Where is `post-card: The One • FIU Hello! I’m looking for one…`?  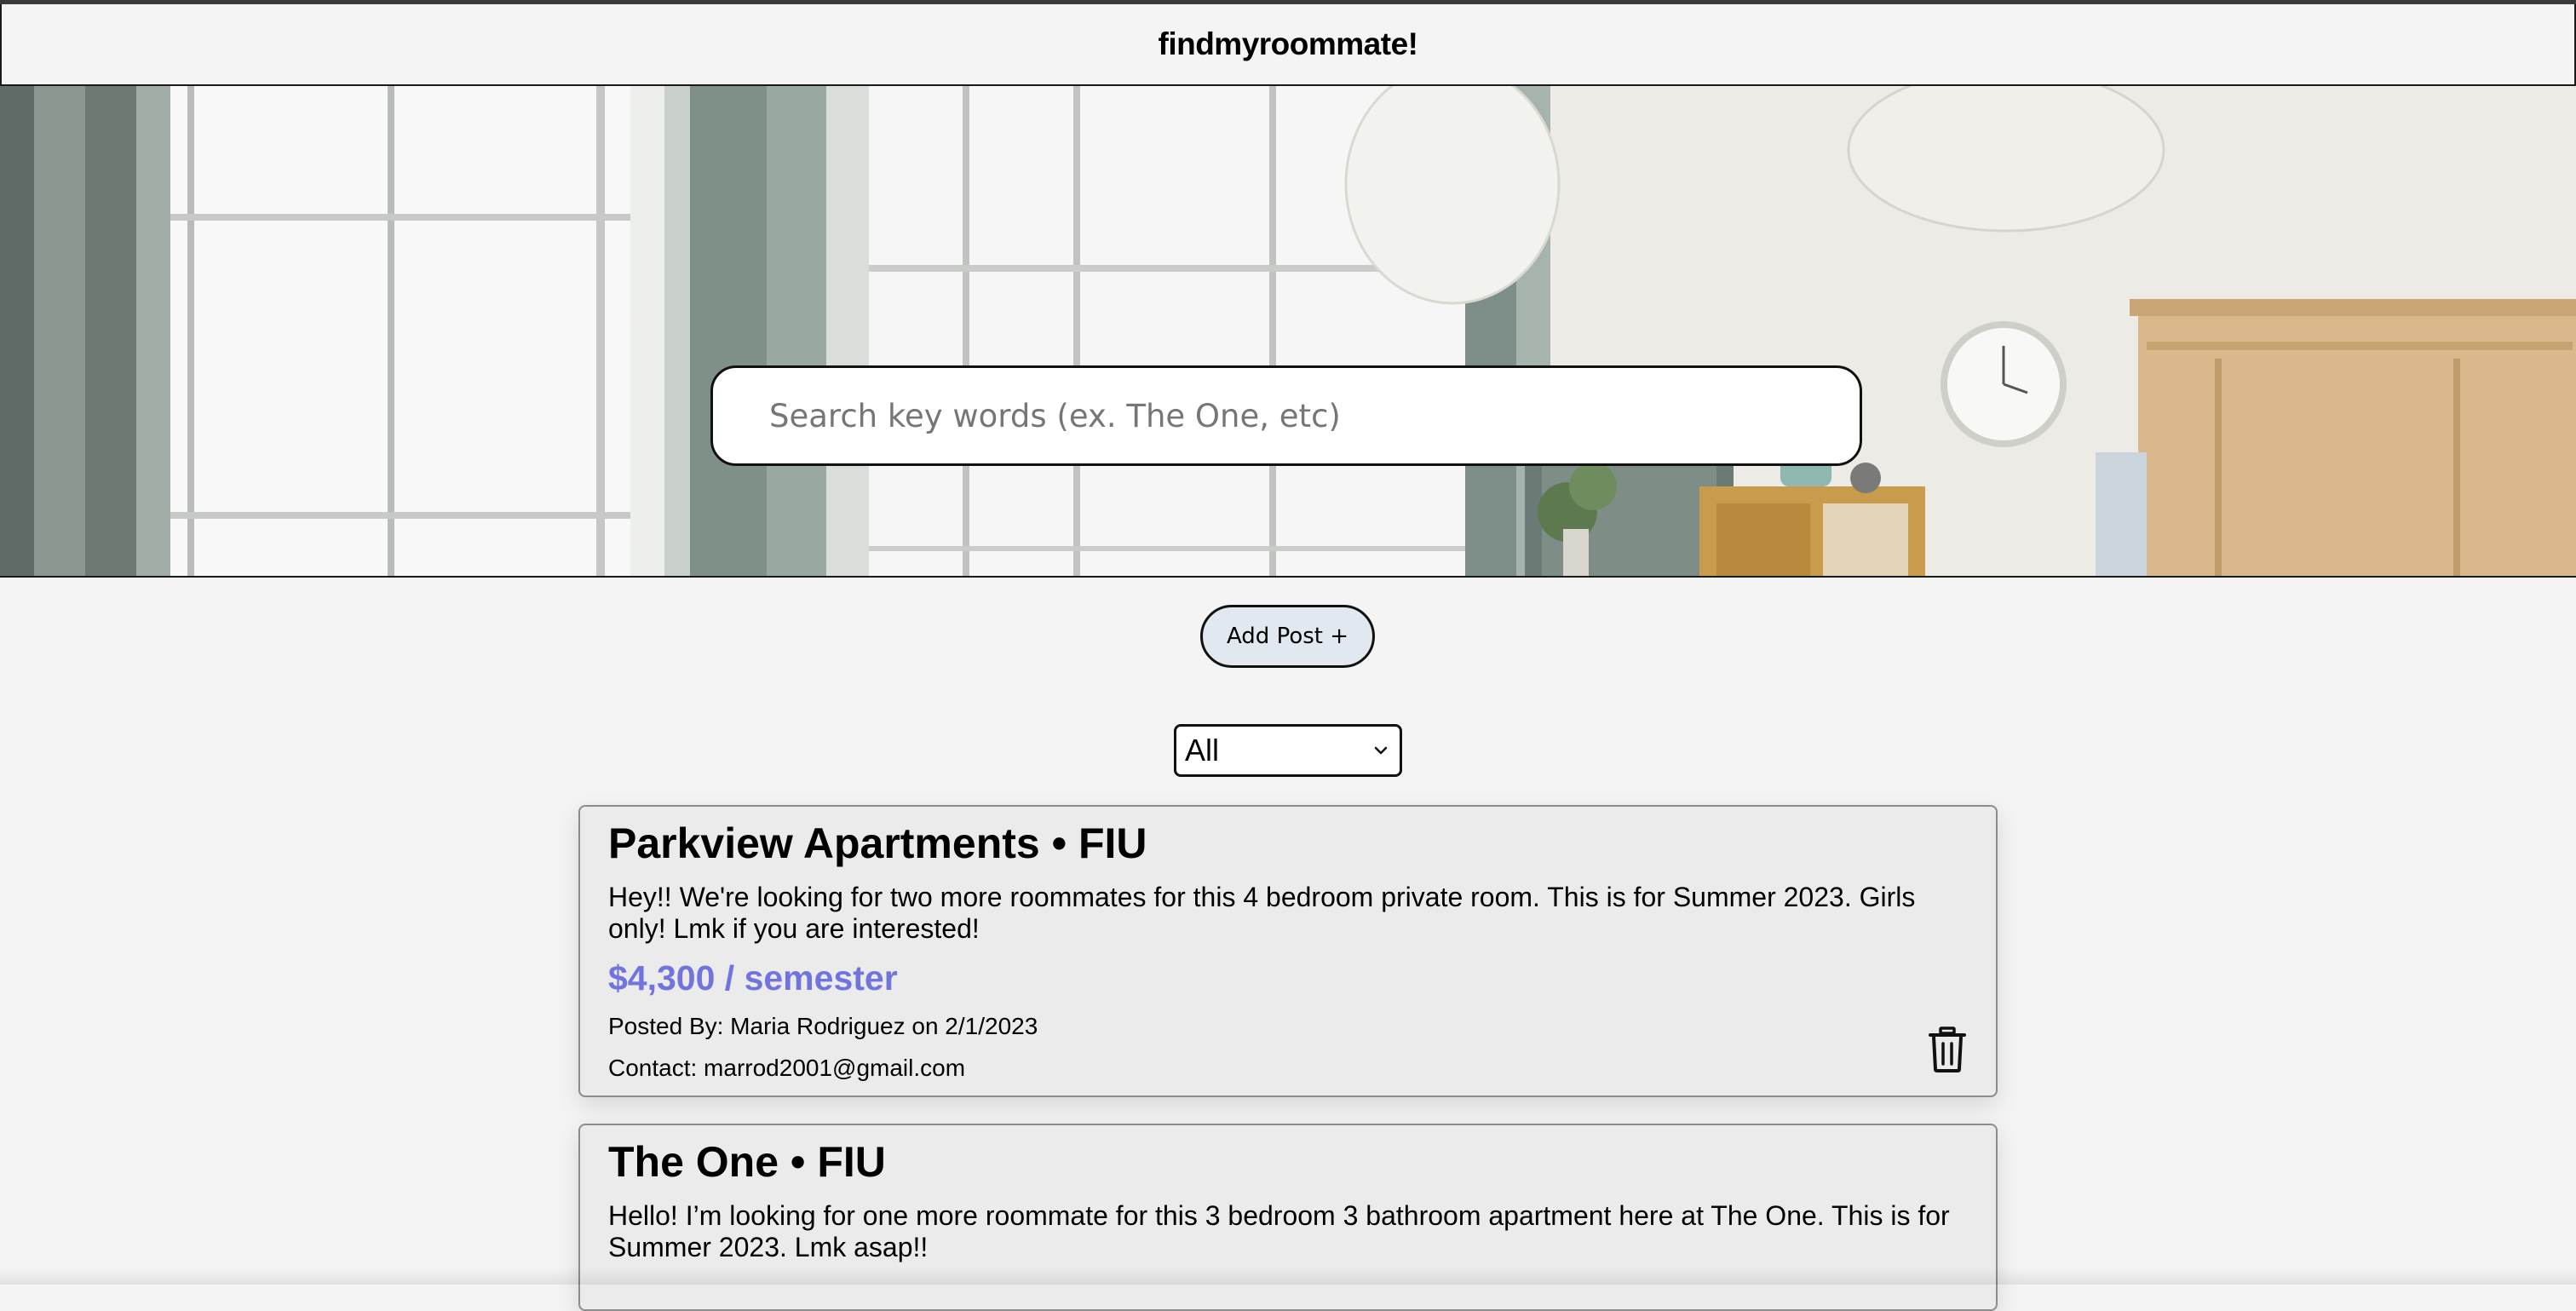 post-card: The One • FIU Hello! I’m looking for one… is located at coordinates (1288, 1218).